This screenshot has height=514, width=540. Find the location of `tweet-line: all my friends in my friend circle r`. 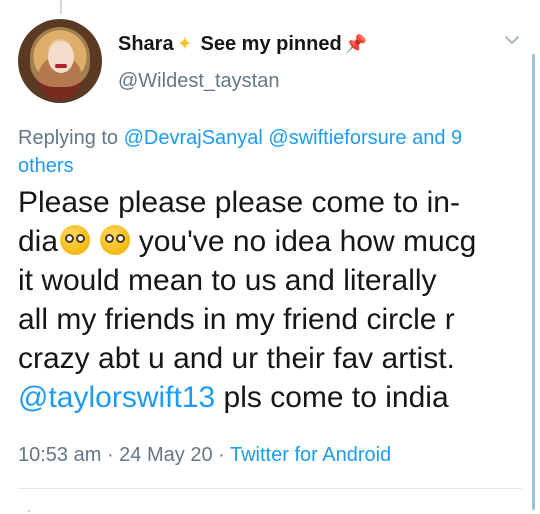

tweet-line: all my friends in my friend circle r is located at coordinates (236, 319).